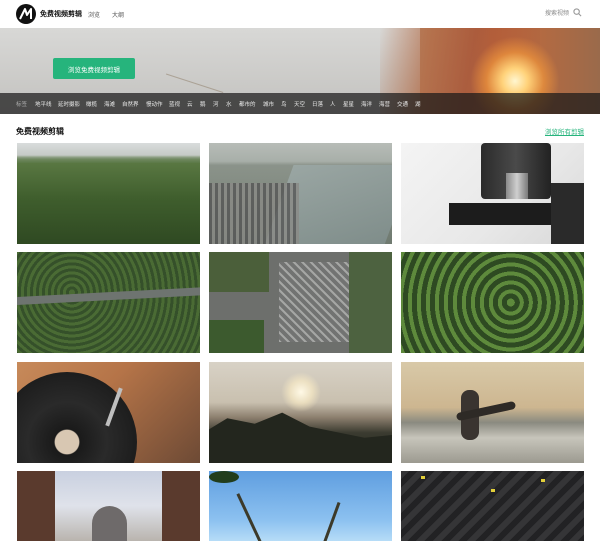 The height and width of the screenshot is (541, 600). What do you see at coordinates (36, 506) in the screenshot?
I see `archway-left` at bounding box center [36, 506].